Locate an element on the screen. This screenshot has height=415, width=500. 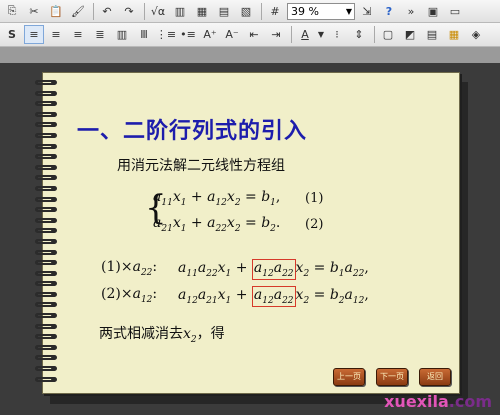
undo-icon: ↶ is located at coordinates (107, 11).